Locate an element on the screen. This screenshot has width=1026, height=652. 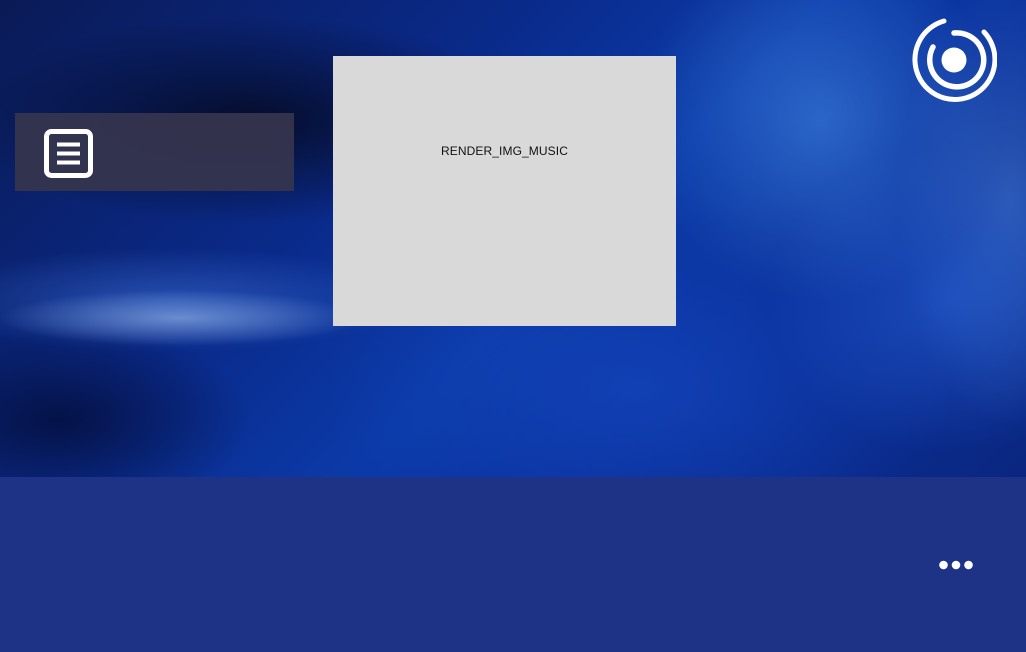
app-logo-icon is located at coordinates (954, 60).